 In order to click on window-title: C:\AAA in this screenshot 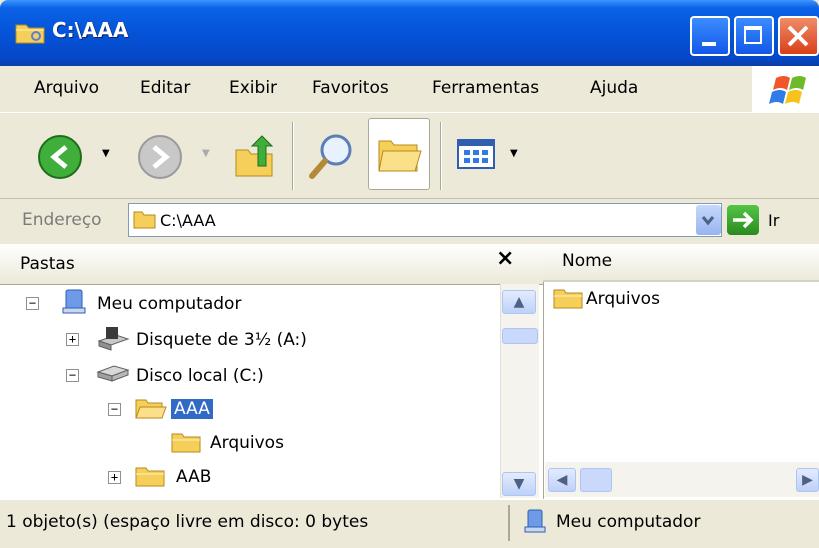, I will do `click(90, 30)`.